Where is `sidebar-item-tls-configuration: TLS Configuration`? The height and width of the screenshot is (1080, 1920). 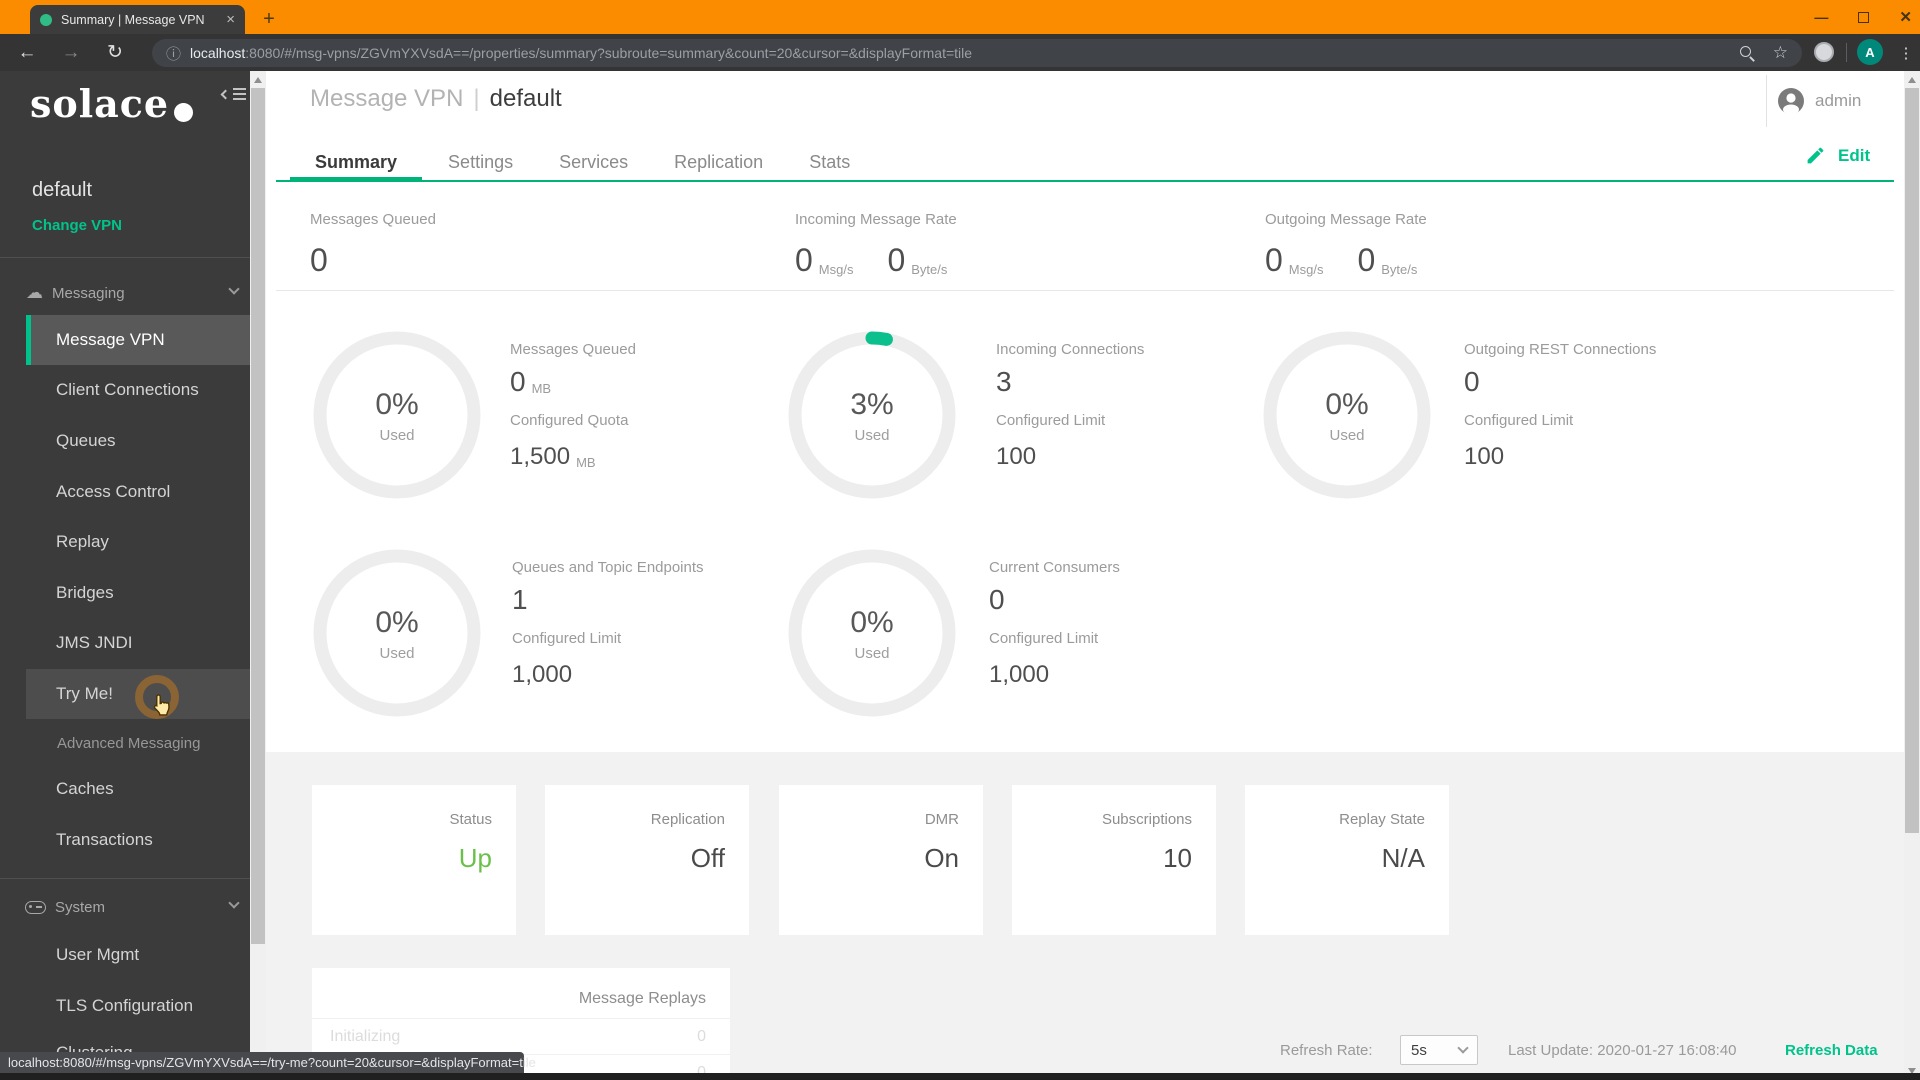
sidebar-item-tls-configuration: TLS Configuration is located at coordinates (125, 1006).